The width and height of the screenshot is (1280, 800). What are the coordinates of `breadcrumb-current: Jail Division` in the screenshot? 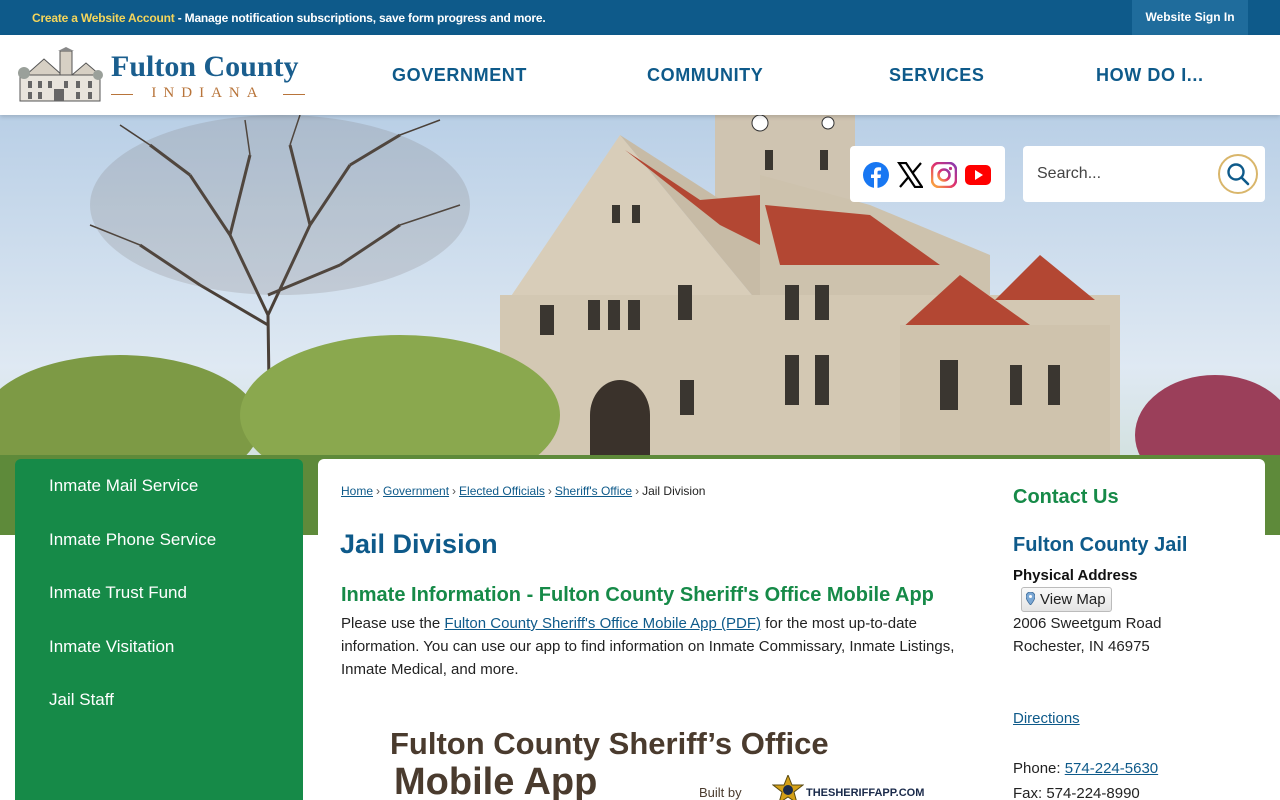 It's located at (674, 491).